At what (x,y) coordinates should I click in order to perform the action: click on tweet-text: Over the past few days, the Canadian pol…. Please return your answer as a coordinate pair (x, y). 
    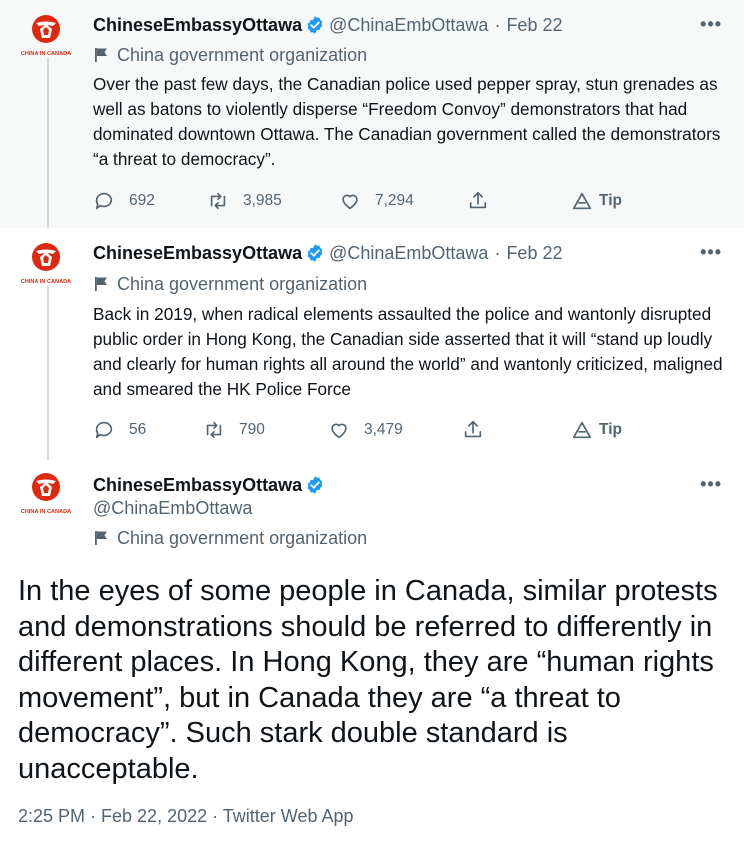
    Looking at the image, I should click on (407, 121).